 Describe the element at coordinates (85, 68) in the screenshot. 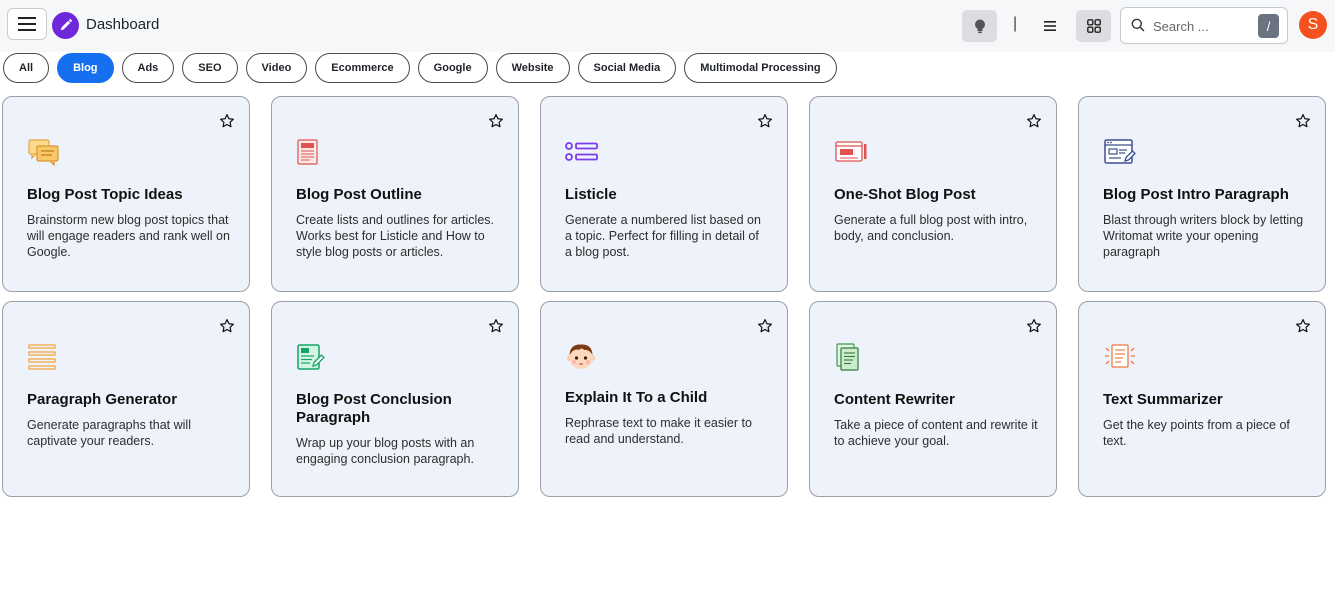

I see `filter-chip-blog: Blog` at that location.